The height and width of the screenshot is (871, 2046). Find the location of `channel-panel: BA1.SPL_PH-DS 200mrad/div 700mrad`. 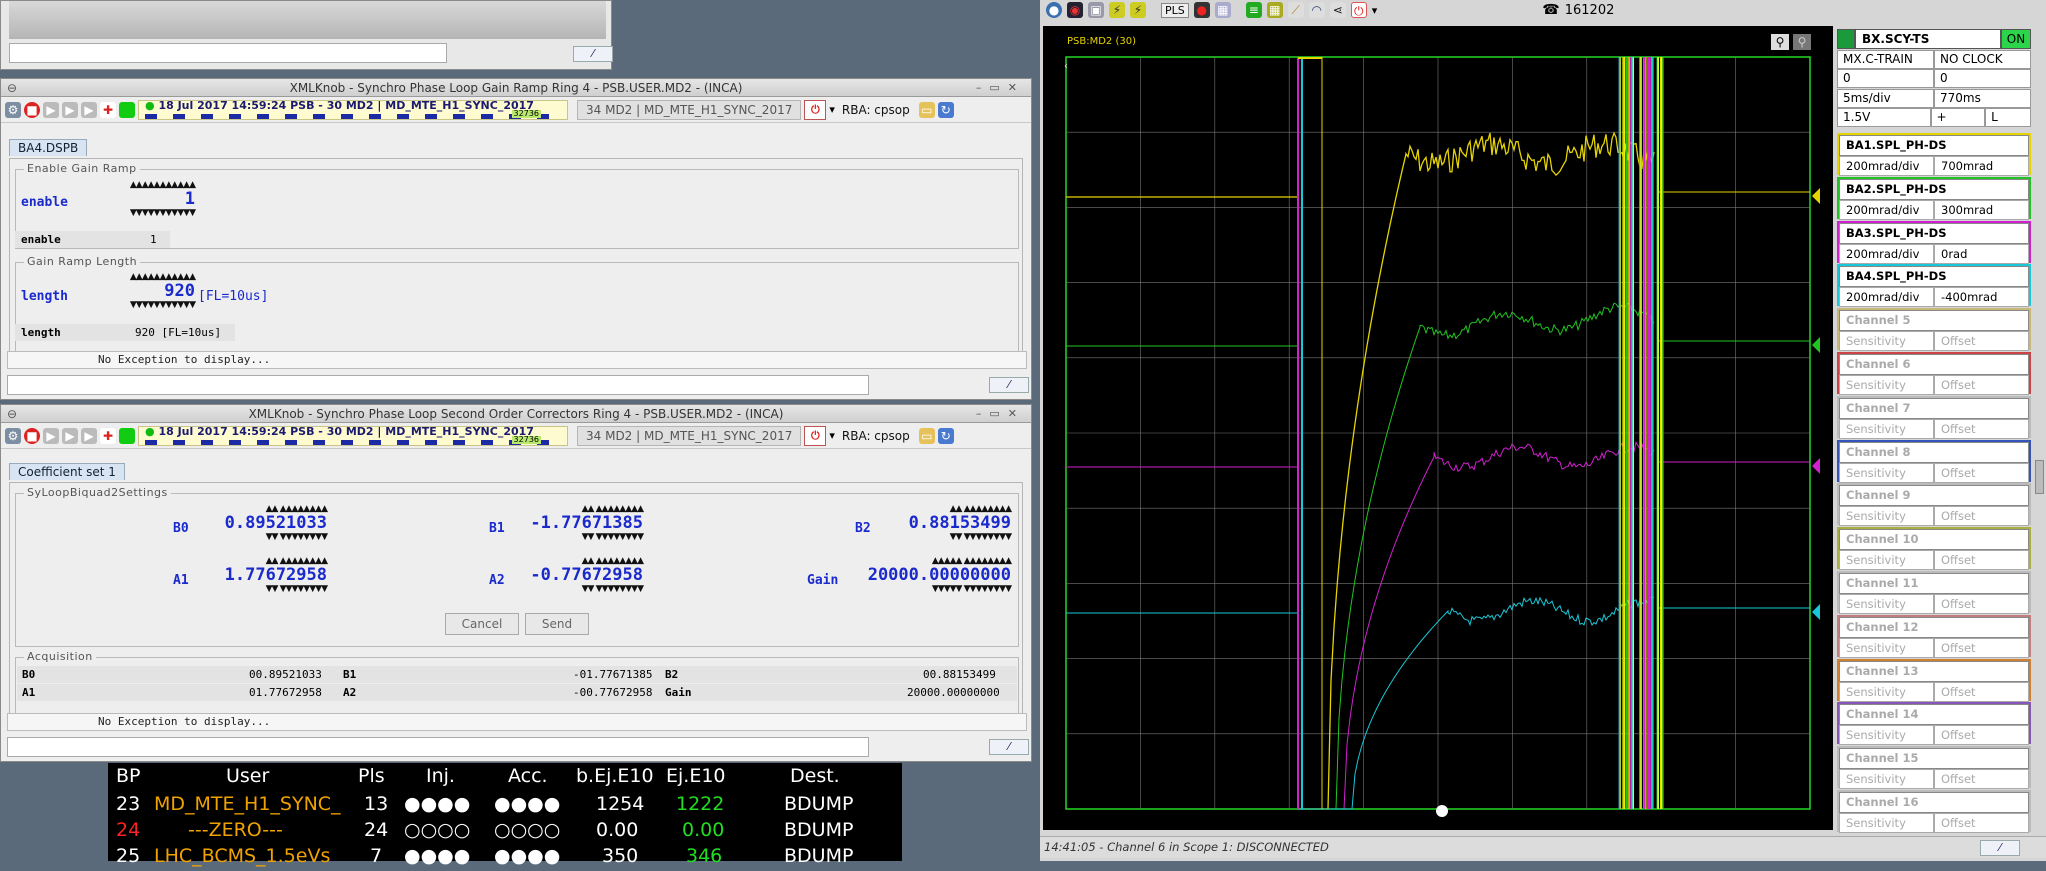

channel-panel: BA1.SPL_PH-DS 200mrad/div 700mrad is located at coordinates (1934, 154).